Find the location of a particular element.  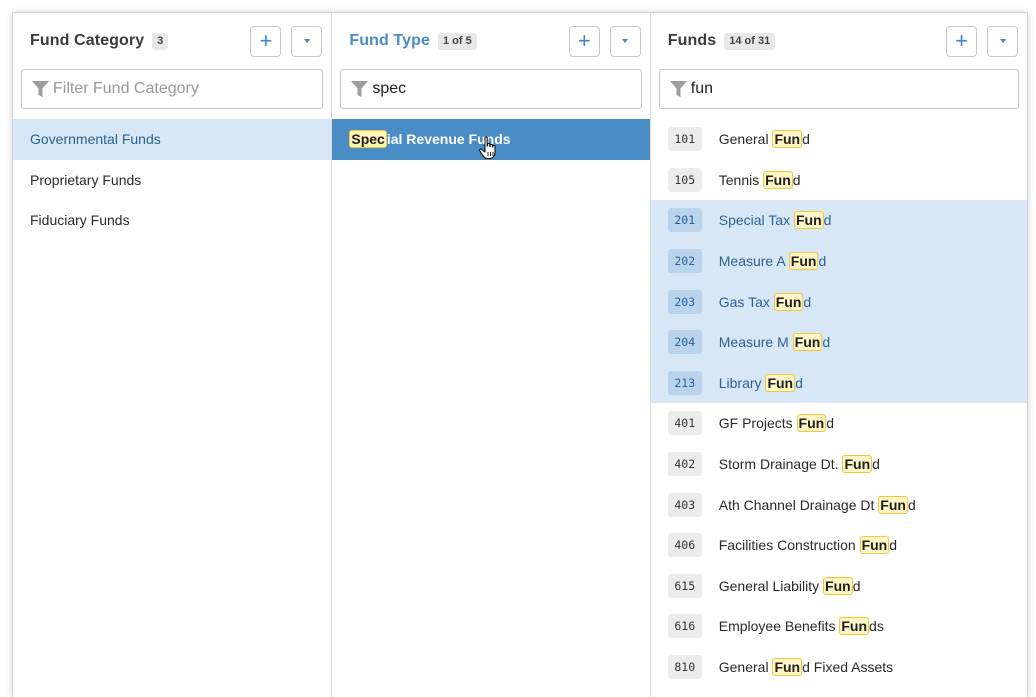

funds-header: Funds 14 of 31 + is located at coordinates (839, 41).